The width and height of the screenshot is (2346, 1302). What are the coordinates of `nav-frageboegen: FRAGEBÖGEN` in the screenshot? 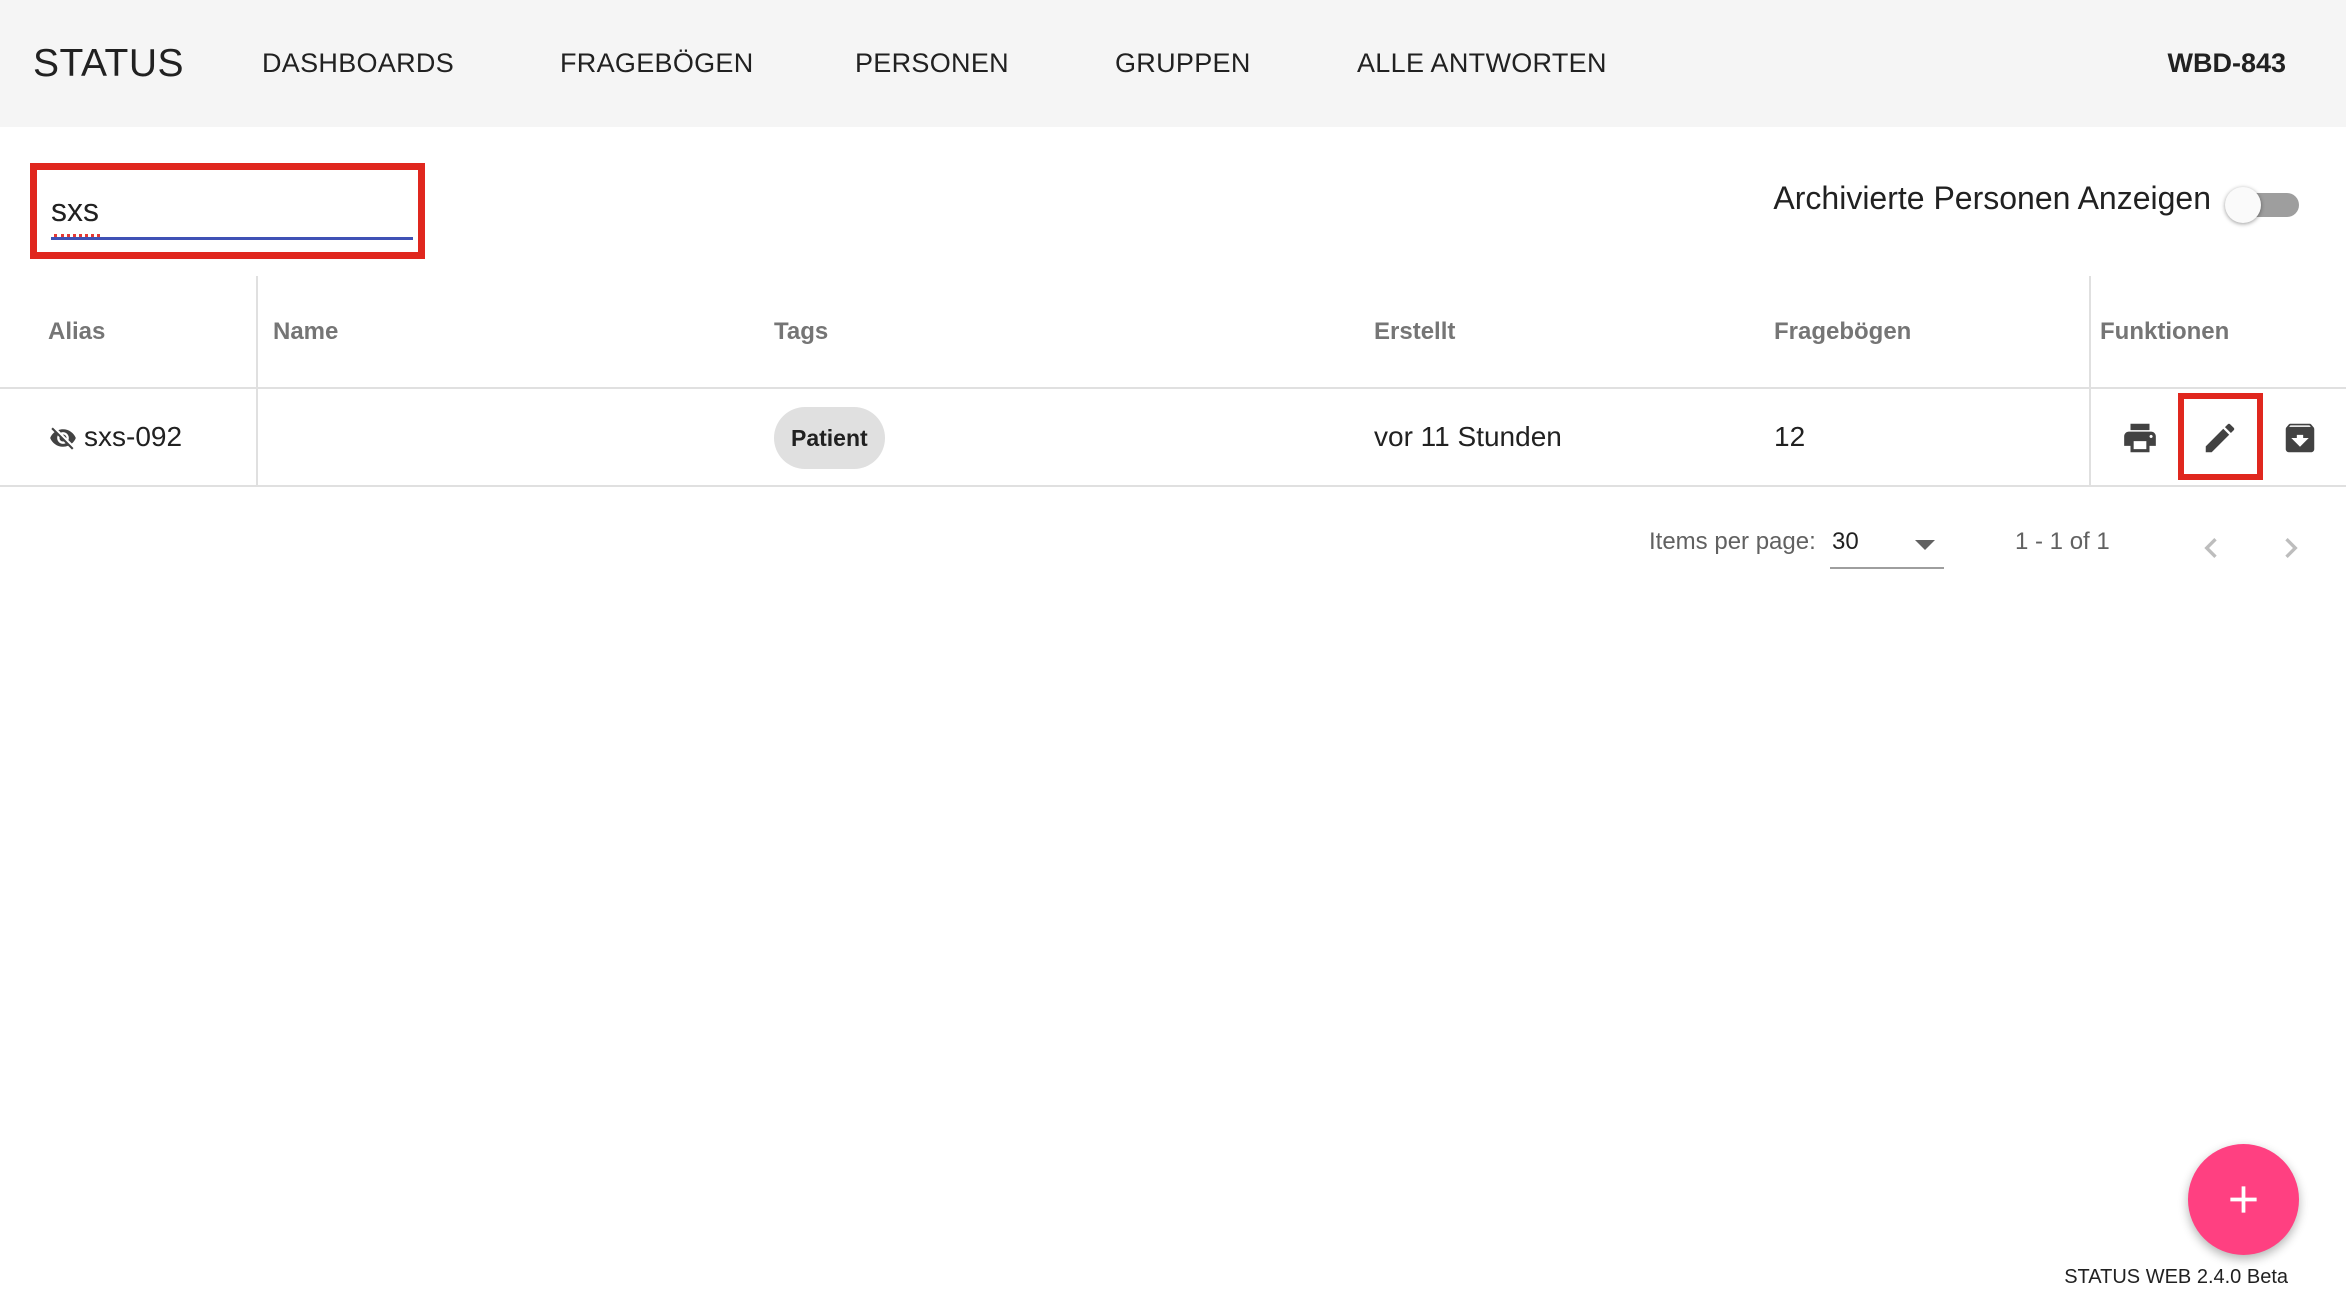 It's located at (657, 63).